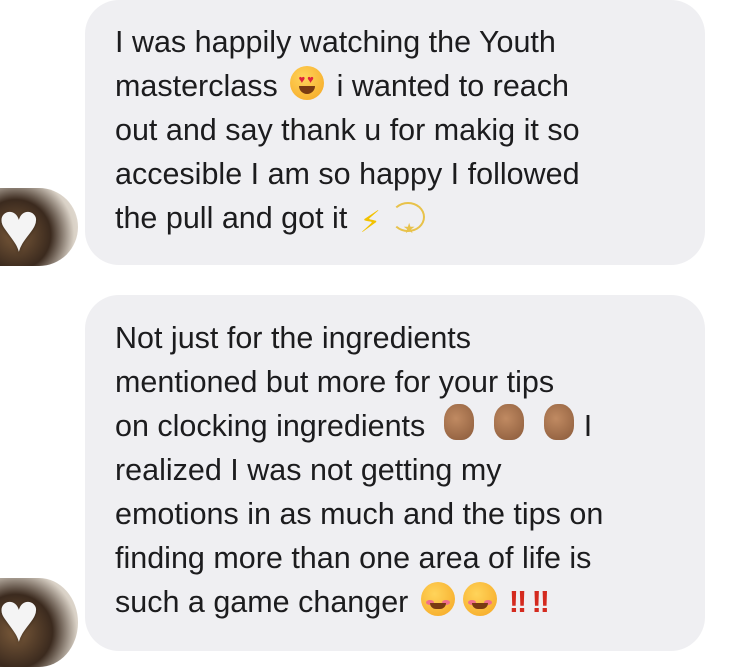 The height and width of the screenshot is (667, 736). Describe the element at coordinates (529, 602) in the screenshot. I see `exclamation-emoji-icon: !! !!` at that location.